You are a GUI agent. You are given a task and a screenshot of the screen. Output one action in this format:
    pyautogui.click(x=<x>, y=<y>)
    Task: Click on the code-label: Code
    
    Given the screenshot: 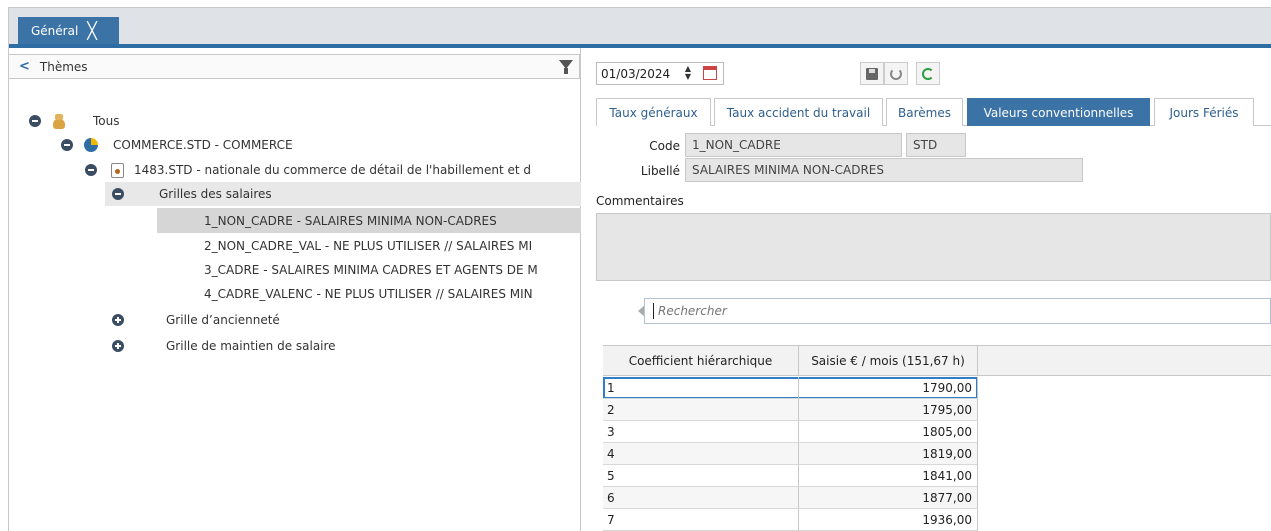 What is the action you would take?
    pyautogui.click(x=664, y=146)
    